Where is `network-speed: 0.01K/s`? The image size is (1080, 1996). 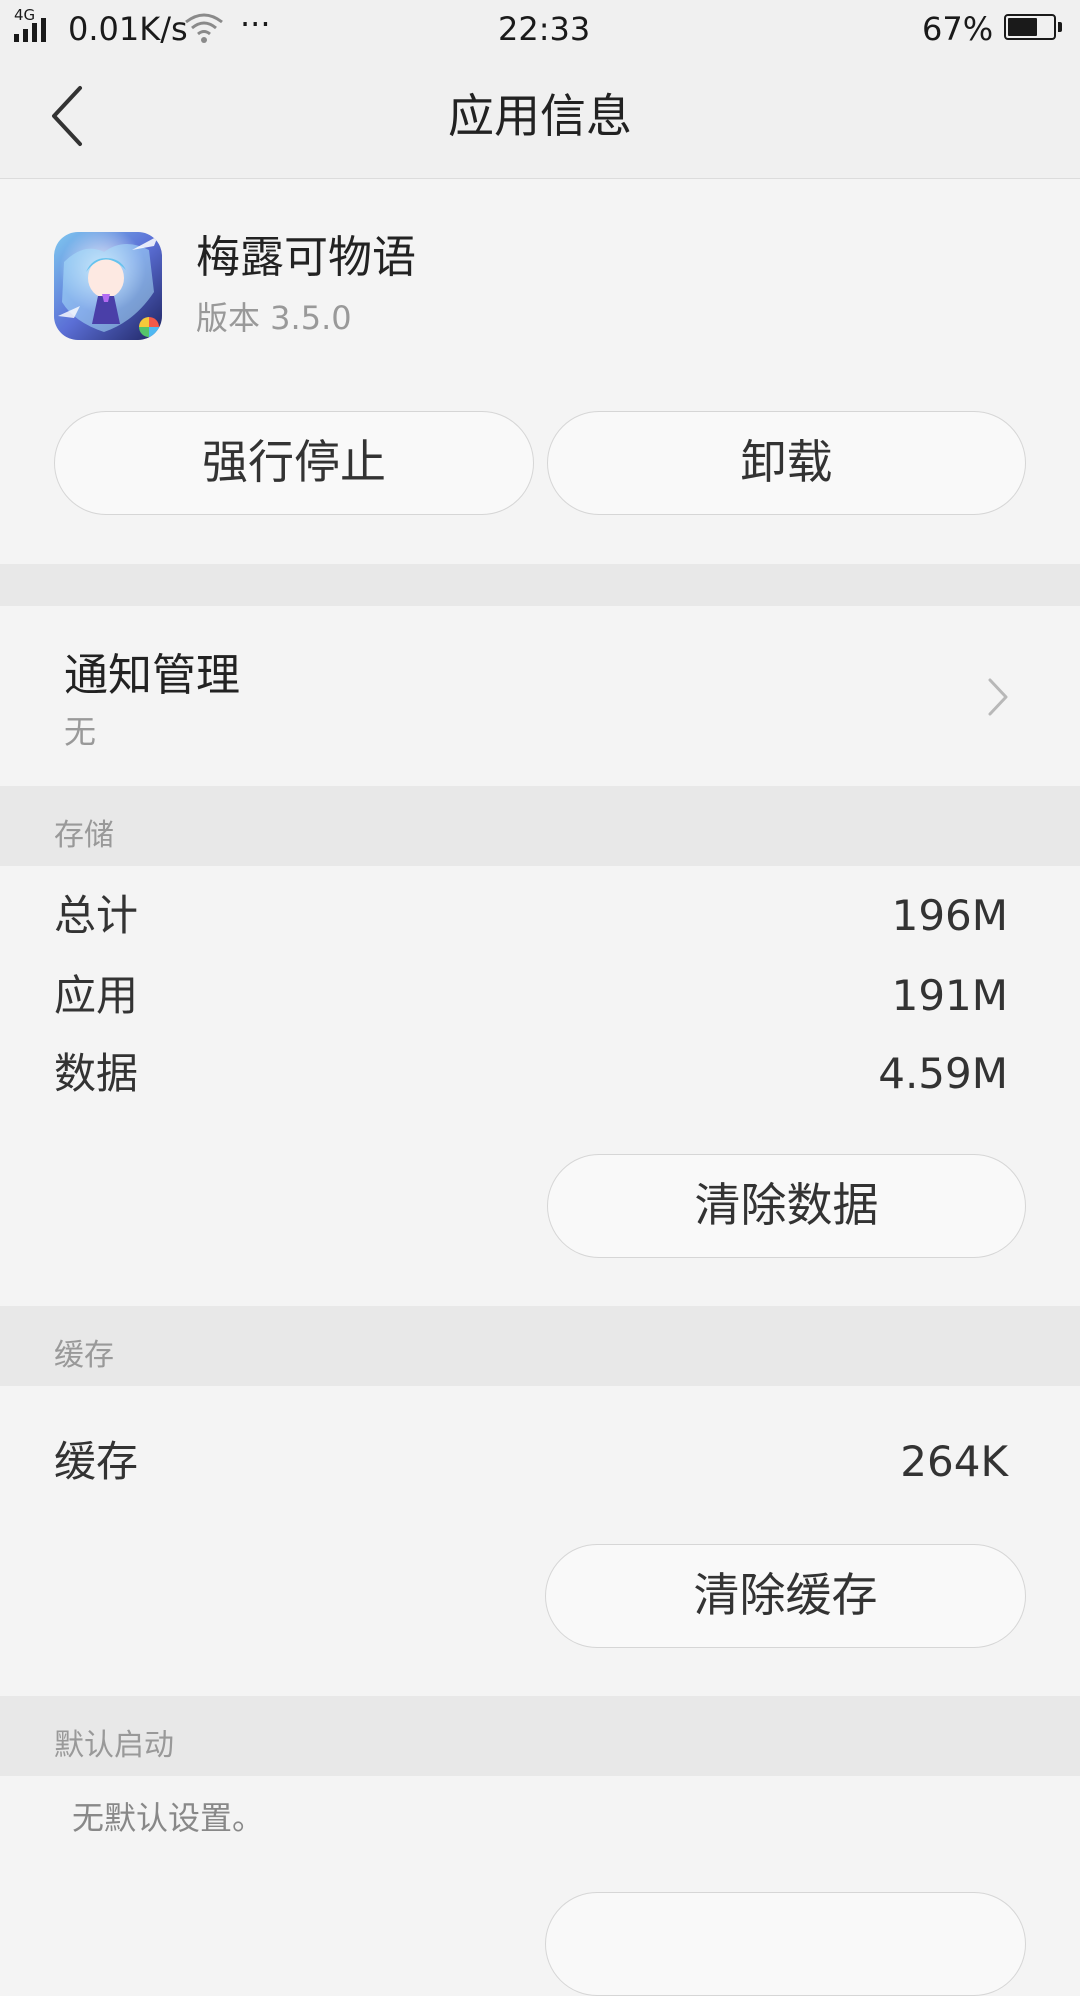 network-speed: 0.01K/s is located at coordinates (128, 29).